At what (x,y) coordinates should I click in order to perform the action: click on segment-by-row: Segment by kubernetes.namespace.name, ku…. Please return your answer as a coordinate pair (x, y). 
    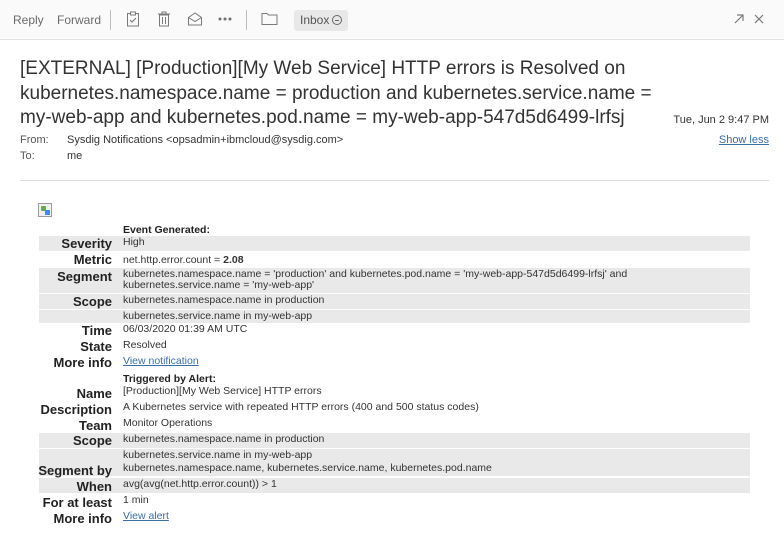
    Looking at the image, I should click on (394, 470).